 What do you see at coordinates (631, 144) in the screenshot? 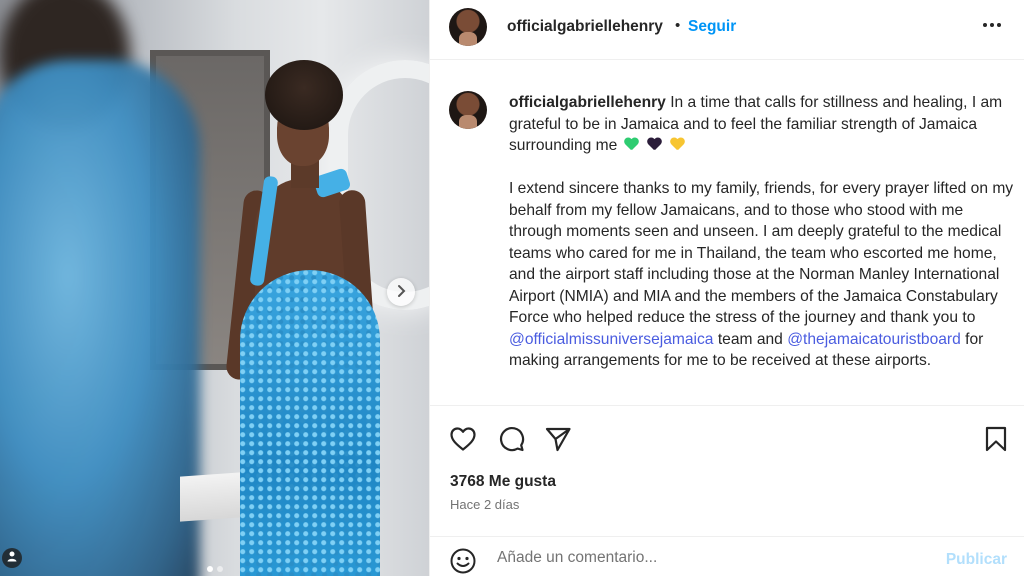
I see `green-heart-icon` at bounding box center [631, 144].